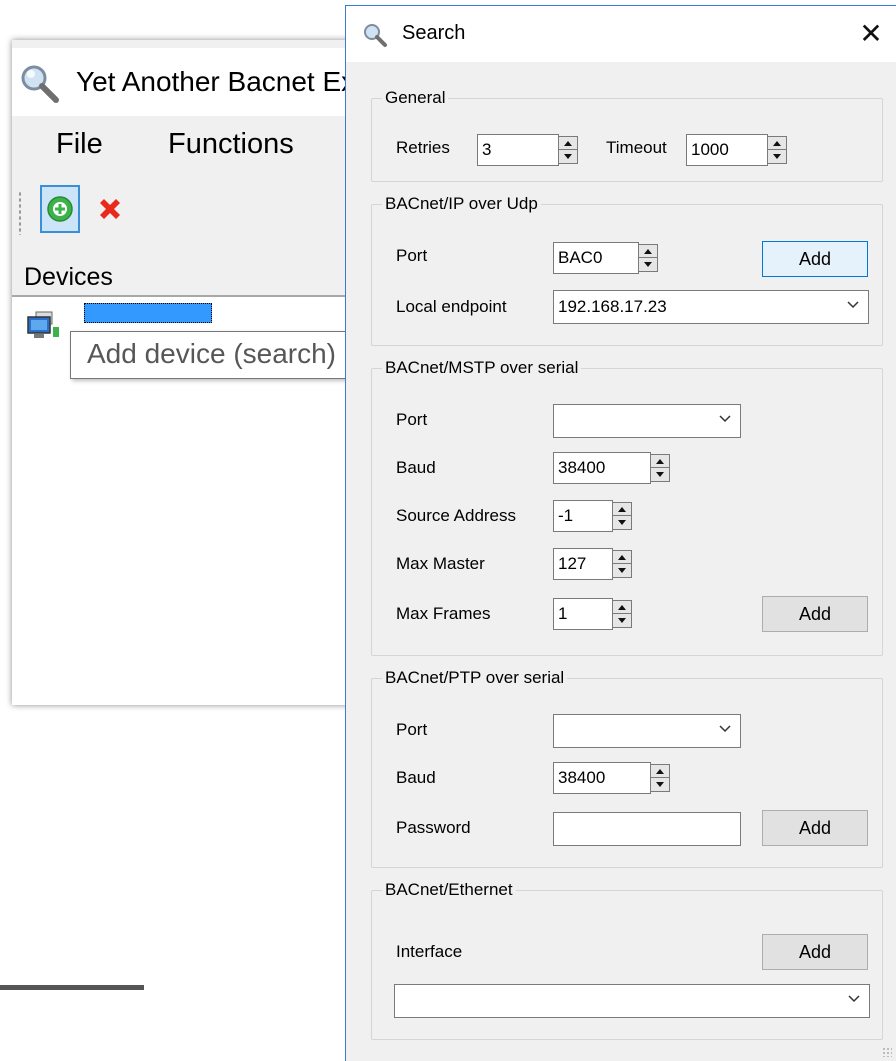 This screenshot has width=896, height=1061. I want to click on mstp-add-button: Add, so click(815, 614).